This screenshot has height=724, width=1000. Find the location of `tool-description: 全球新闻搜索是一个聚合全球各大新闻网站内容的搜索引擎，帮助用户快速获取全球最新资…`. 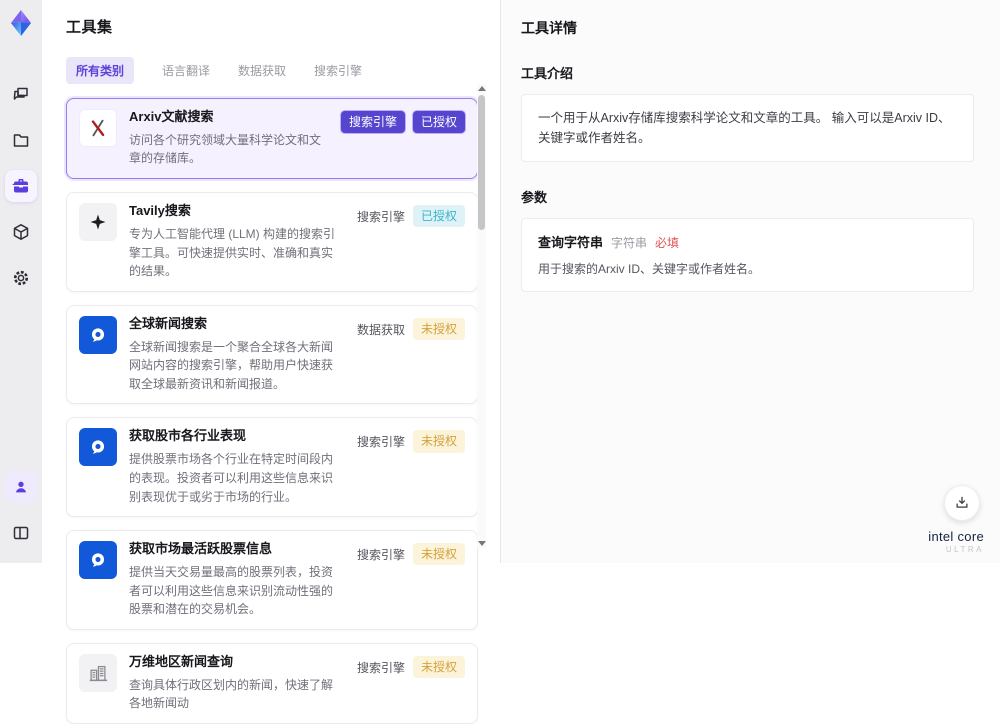

tool-description: 全球新闻搜索是一个聚合全球各大新闻网站内容的搜索引擎，帮助用户快速获取全球最新资… is located at coordinates (231, 365).